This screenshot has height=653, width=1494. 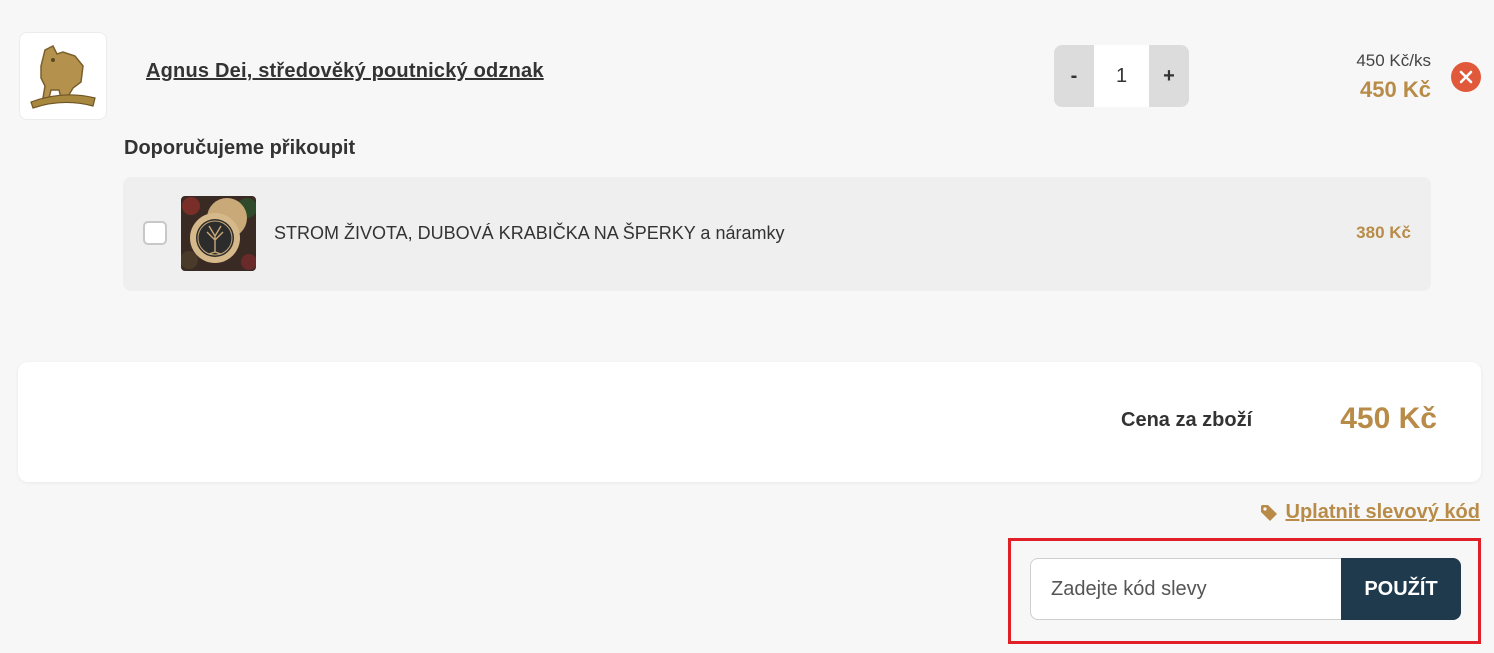 I want to click on recommendation-image, so click(x=218, y=233).